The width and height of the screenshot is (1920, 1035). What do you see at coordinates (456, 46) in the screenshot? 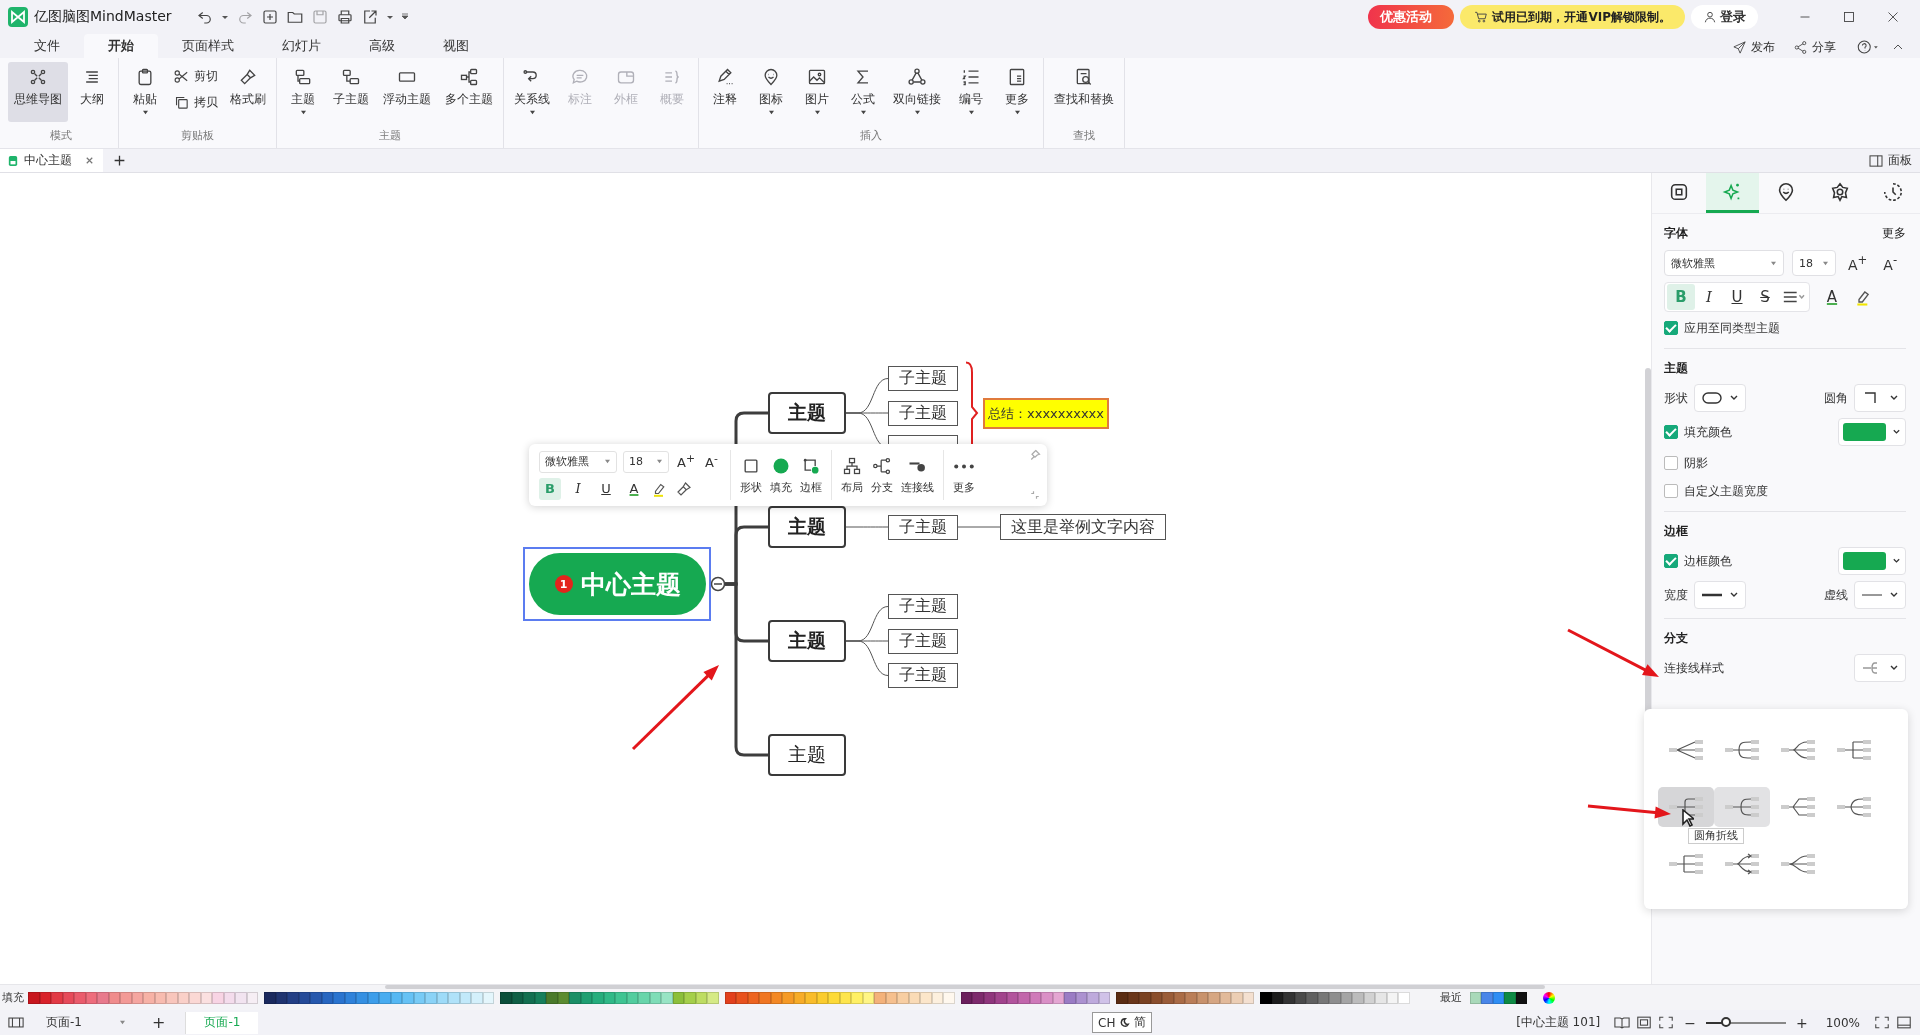
I see `menu-tab: 视图` at bounding box center [456, 46].